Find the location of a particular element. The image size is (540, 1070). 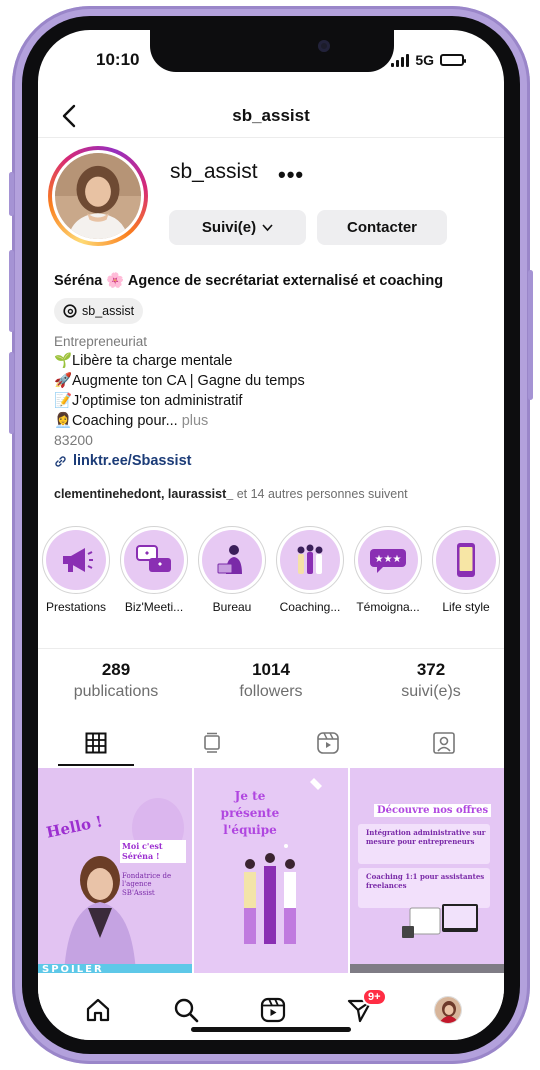

nav-reels is located at coordinates (273, 1010).